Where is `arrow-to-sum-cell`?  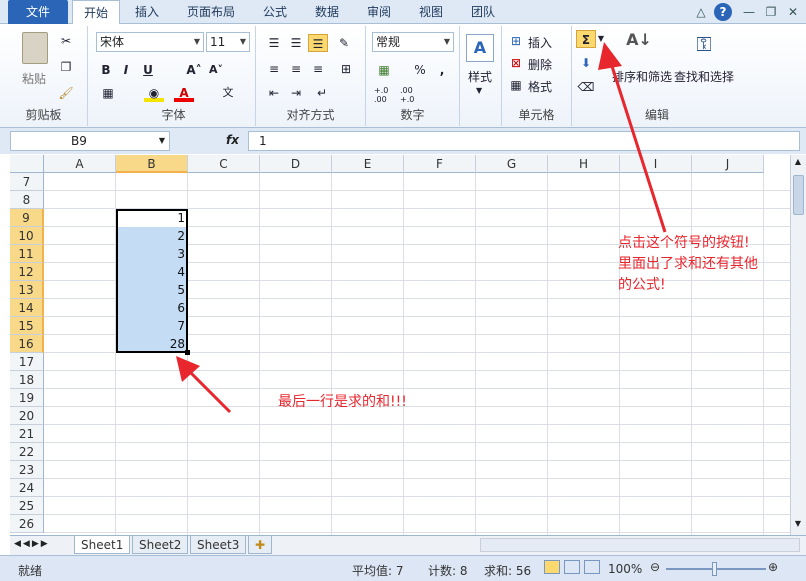 arrow-to-sum-cell is located at coordinates (209, 391).